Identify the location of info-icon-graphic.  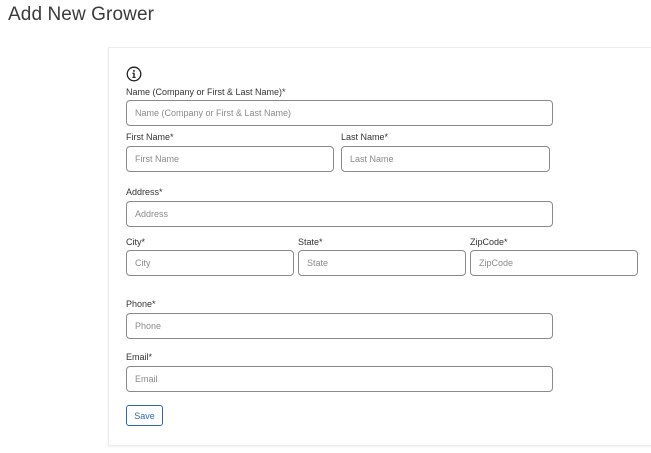
(134, 74).